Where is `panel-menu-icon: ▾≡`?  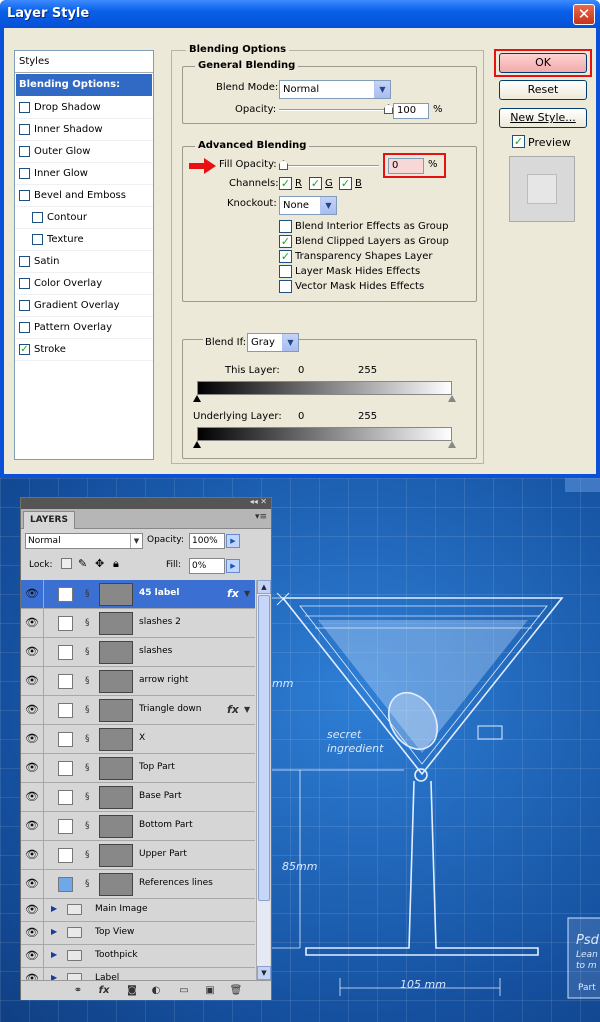 panel-menu-icon: ▾≡ is located at coordinates (261, 517).